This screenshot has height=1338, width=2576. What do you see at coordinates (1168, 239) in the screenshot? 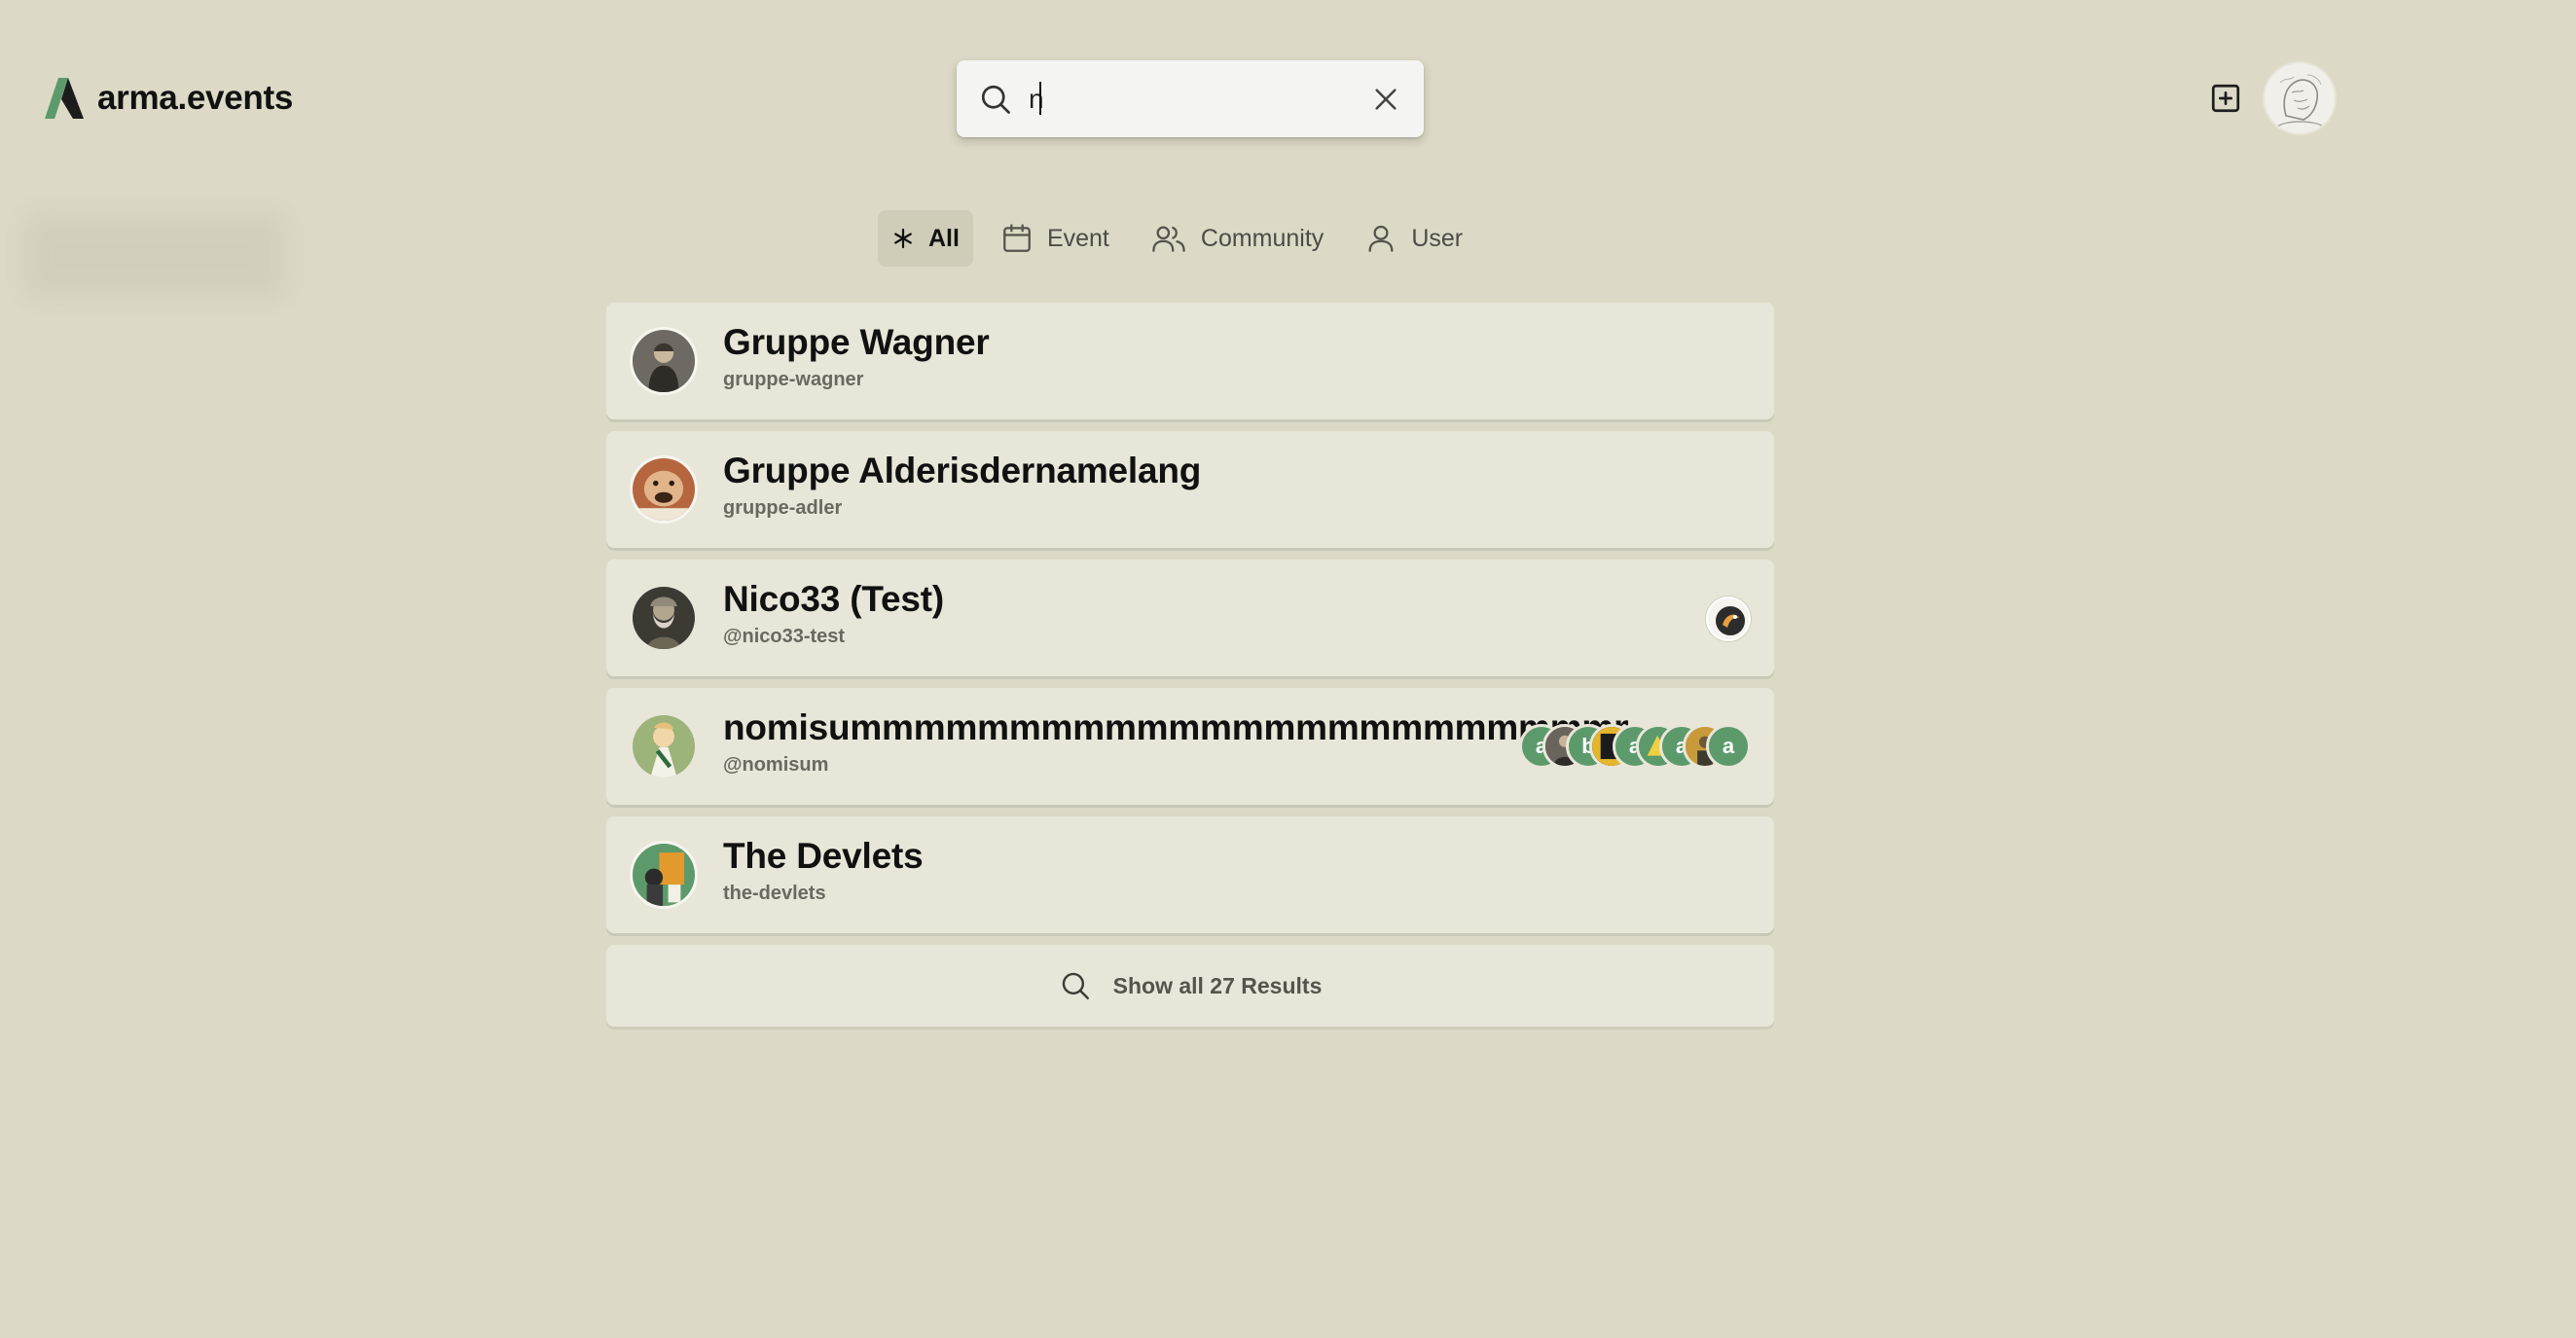
I see `users-icon` at bounding box center [1168, 239].